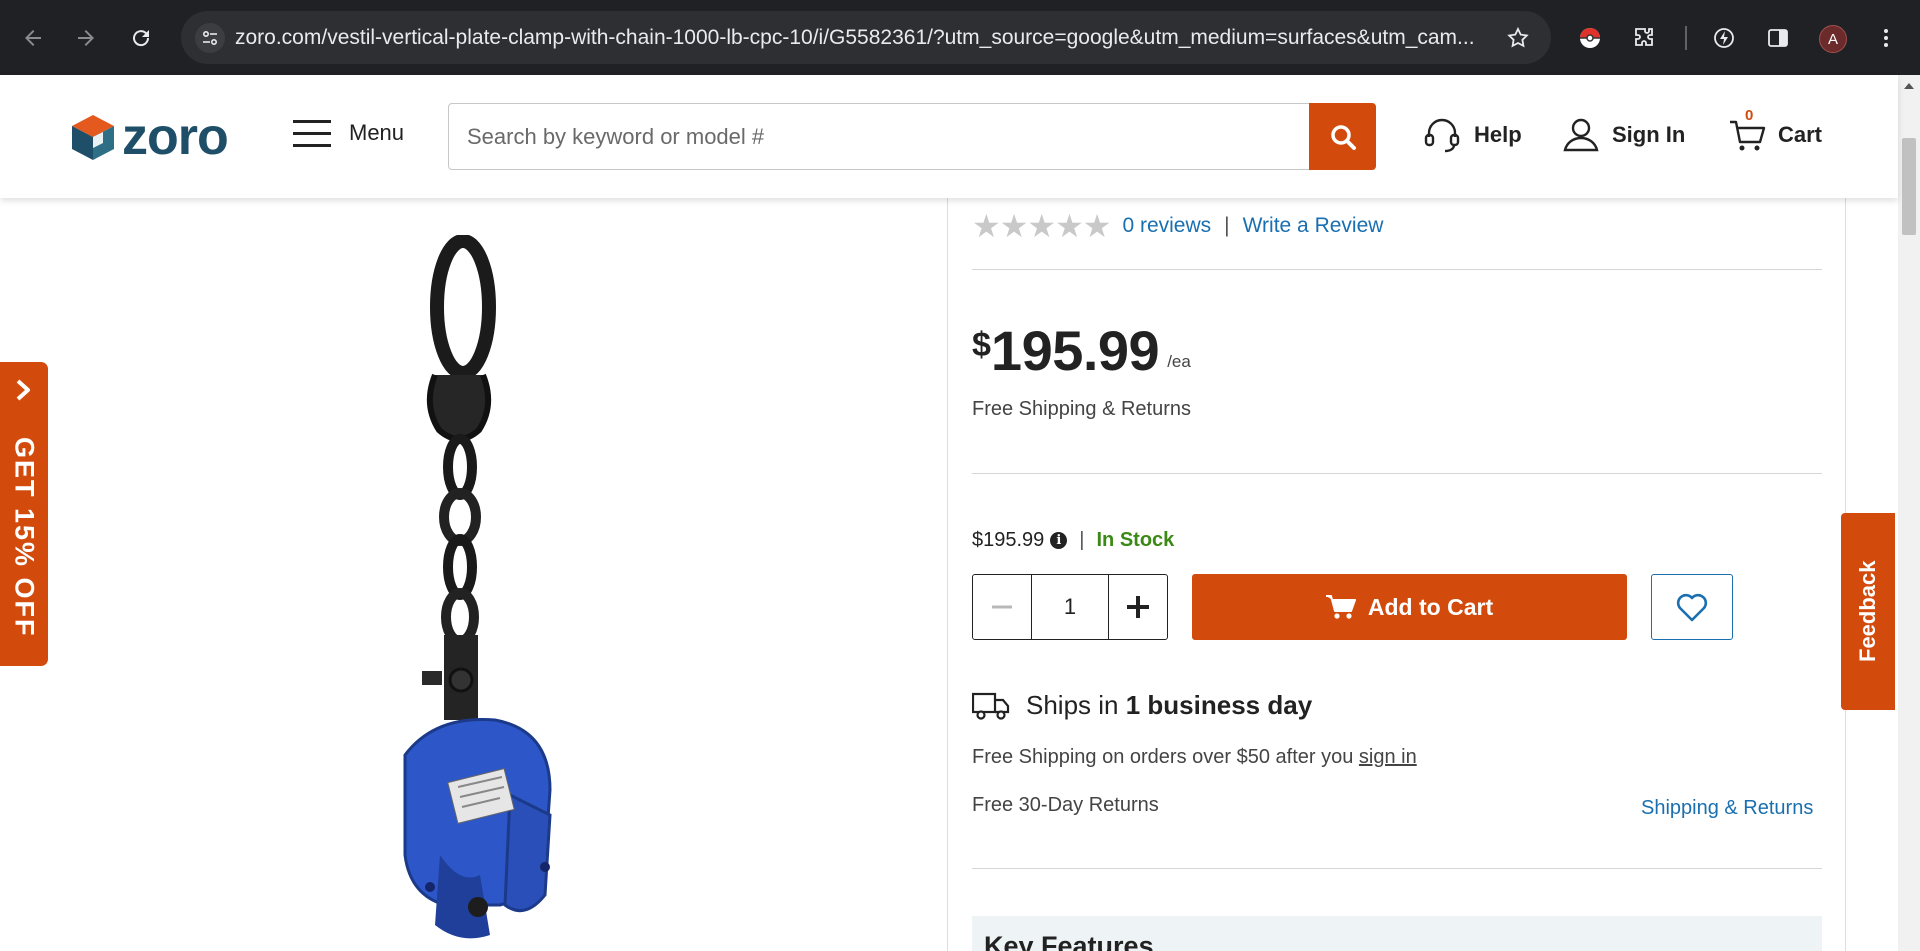  What do you see at coordinates (1909, 86) in the screenshot?
I see `scroll-up-arrow` at bounding box center [1909, 86].